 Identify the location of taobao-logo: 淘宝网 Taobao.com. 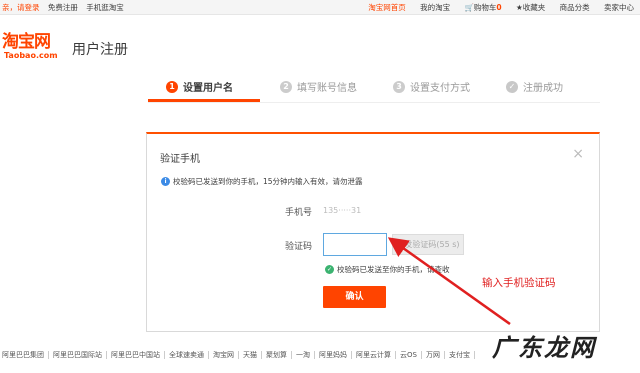
(30, 46).